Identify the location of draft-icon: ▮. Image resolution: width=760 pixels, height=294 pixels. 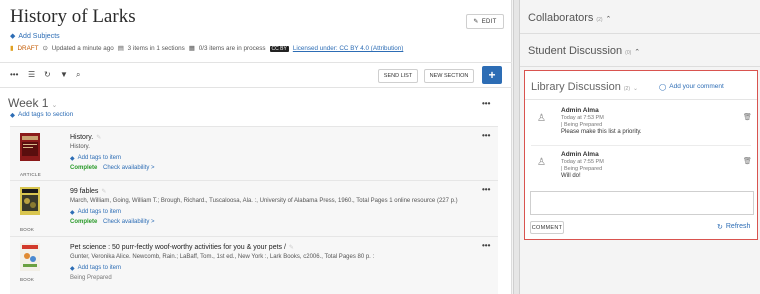
(12, 48).